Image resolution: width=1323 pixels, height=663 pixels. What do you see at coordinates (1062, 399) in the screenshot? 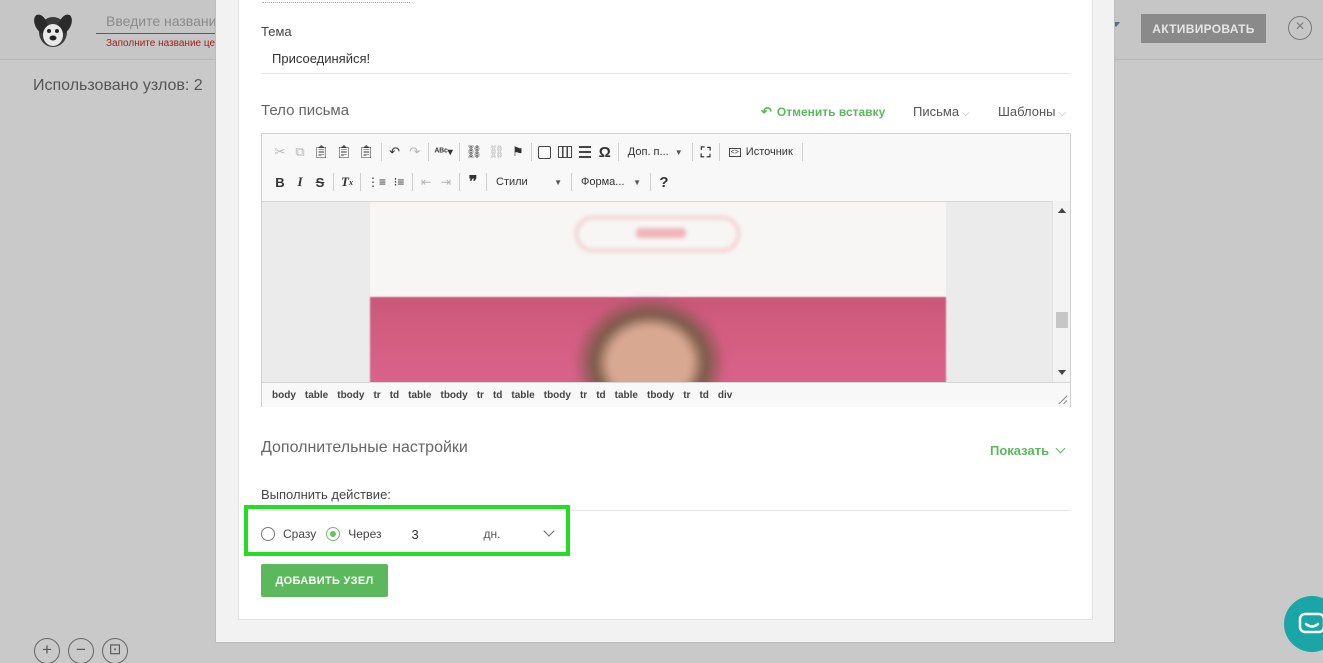
I see `resize-grip-icon` at bounding box center [1062, 399].